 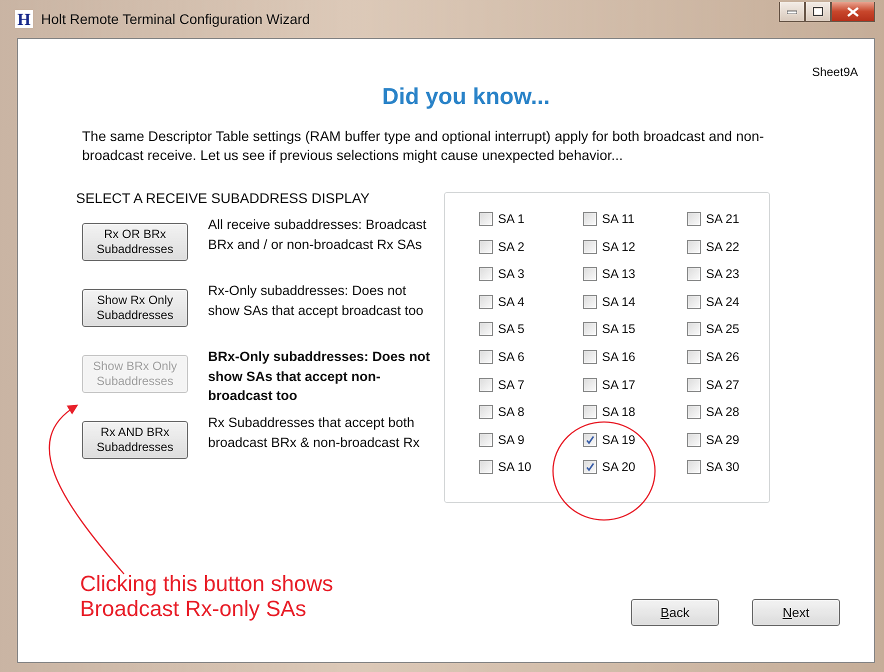 What do you see at coordinates (618, 219) in the screenshot?
I see `checkbox-label: SA 11` at bounding box center [618, 219].